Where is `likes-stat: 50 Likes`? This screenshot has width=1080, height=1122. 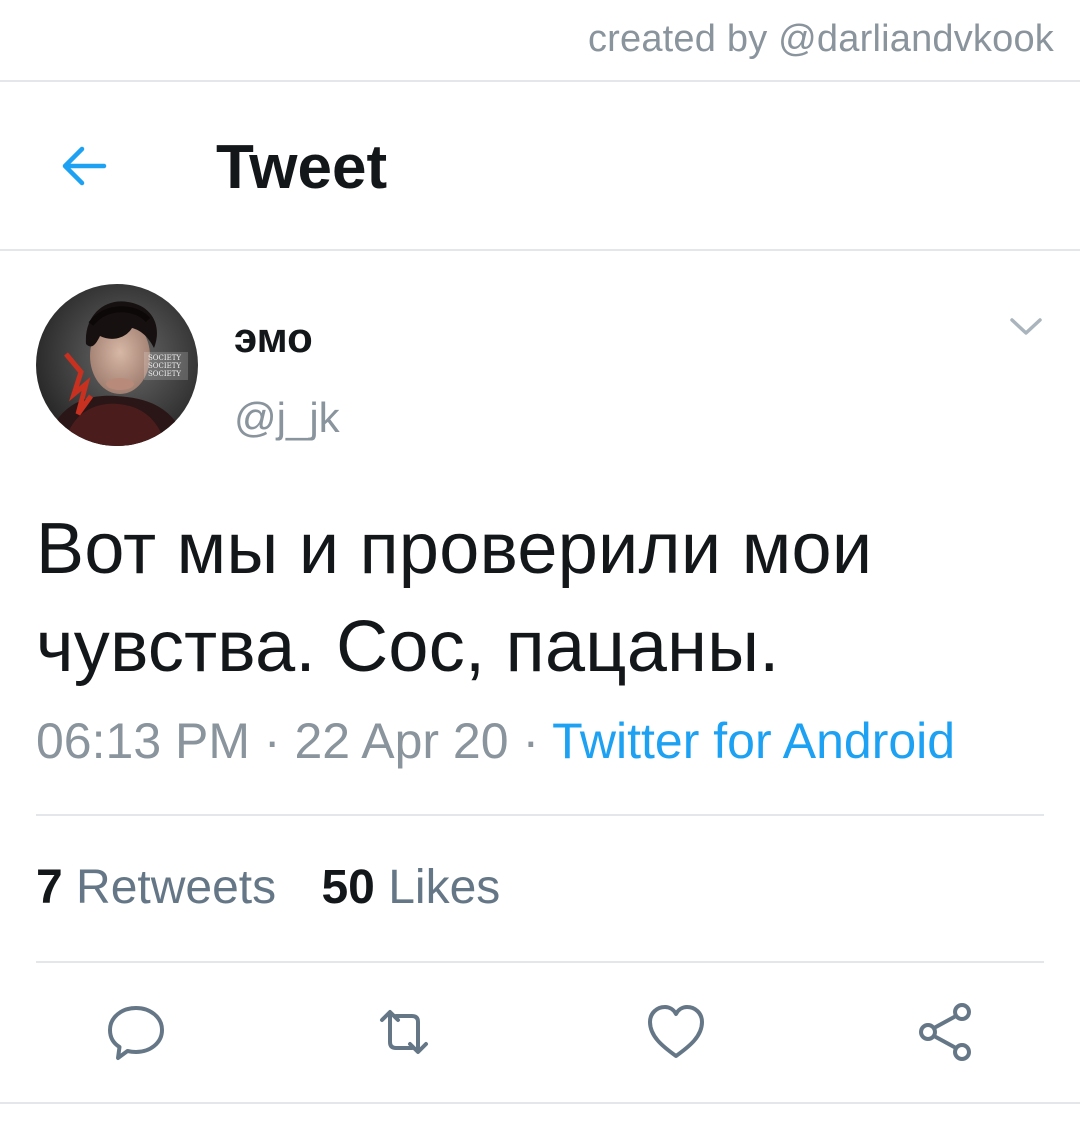 likes-stat: 50 Likes is located at coordinates (410, 887).